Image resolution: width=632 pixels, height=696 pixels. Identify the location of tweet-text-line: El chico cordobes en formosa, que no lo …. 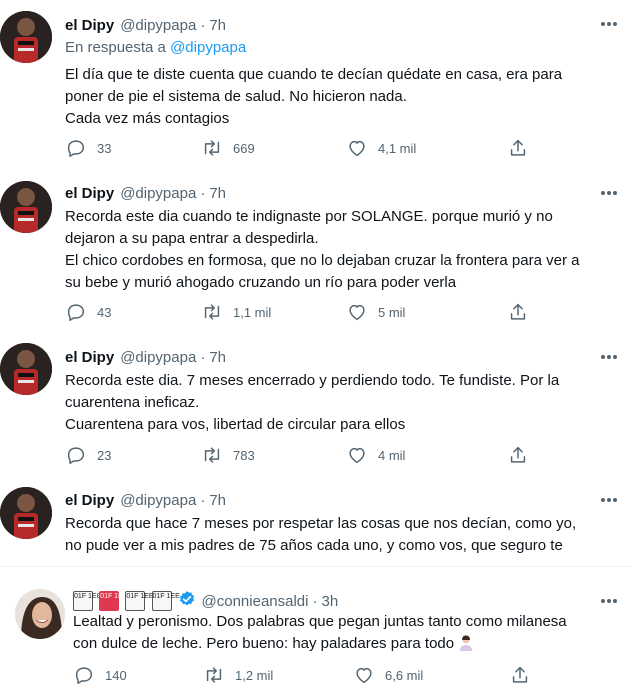
(322, 260).